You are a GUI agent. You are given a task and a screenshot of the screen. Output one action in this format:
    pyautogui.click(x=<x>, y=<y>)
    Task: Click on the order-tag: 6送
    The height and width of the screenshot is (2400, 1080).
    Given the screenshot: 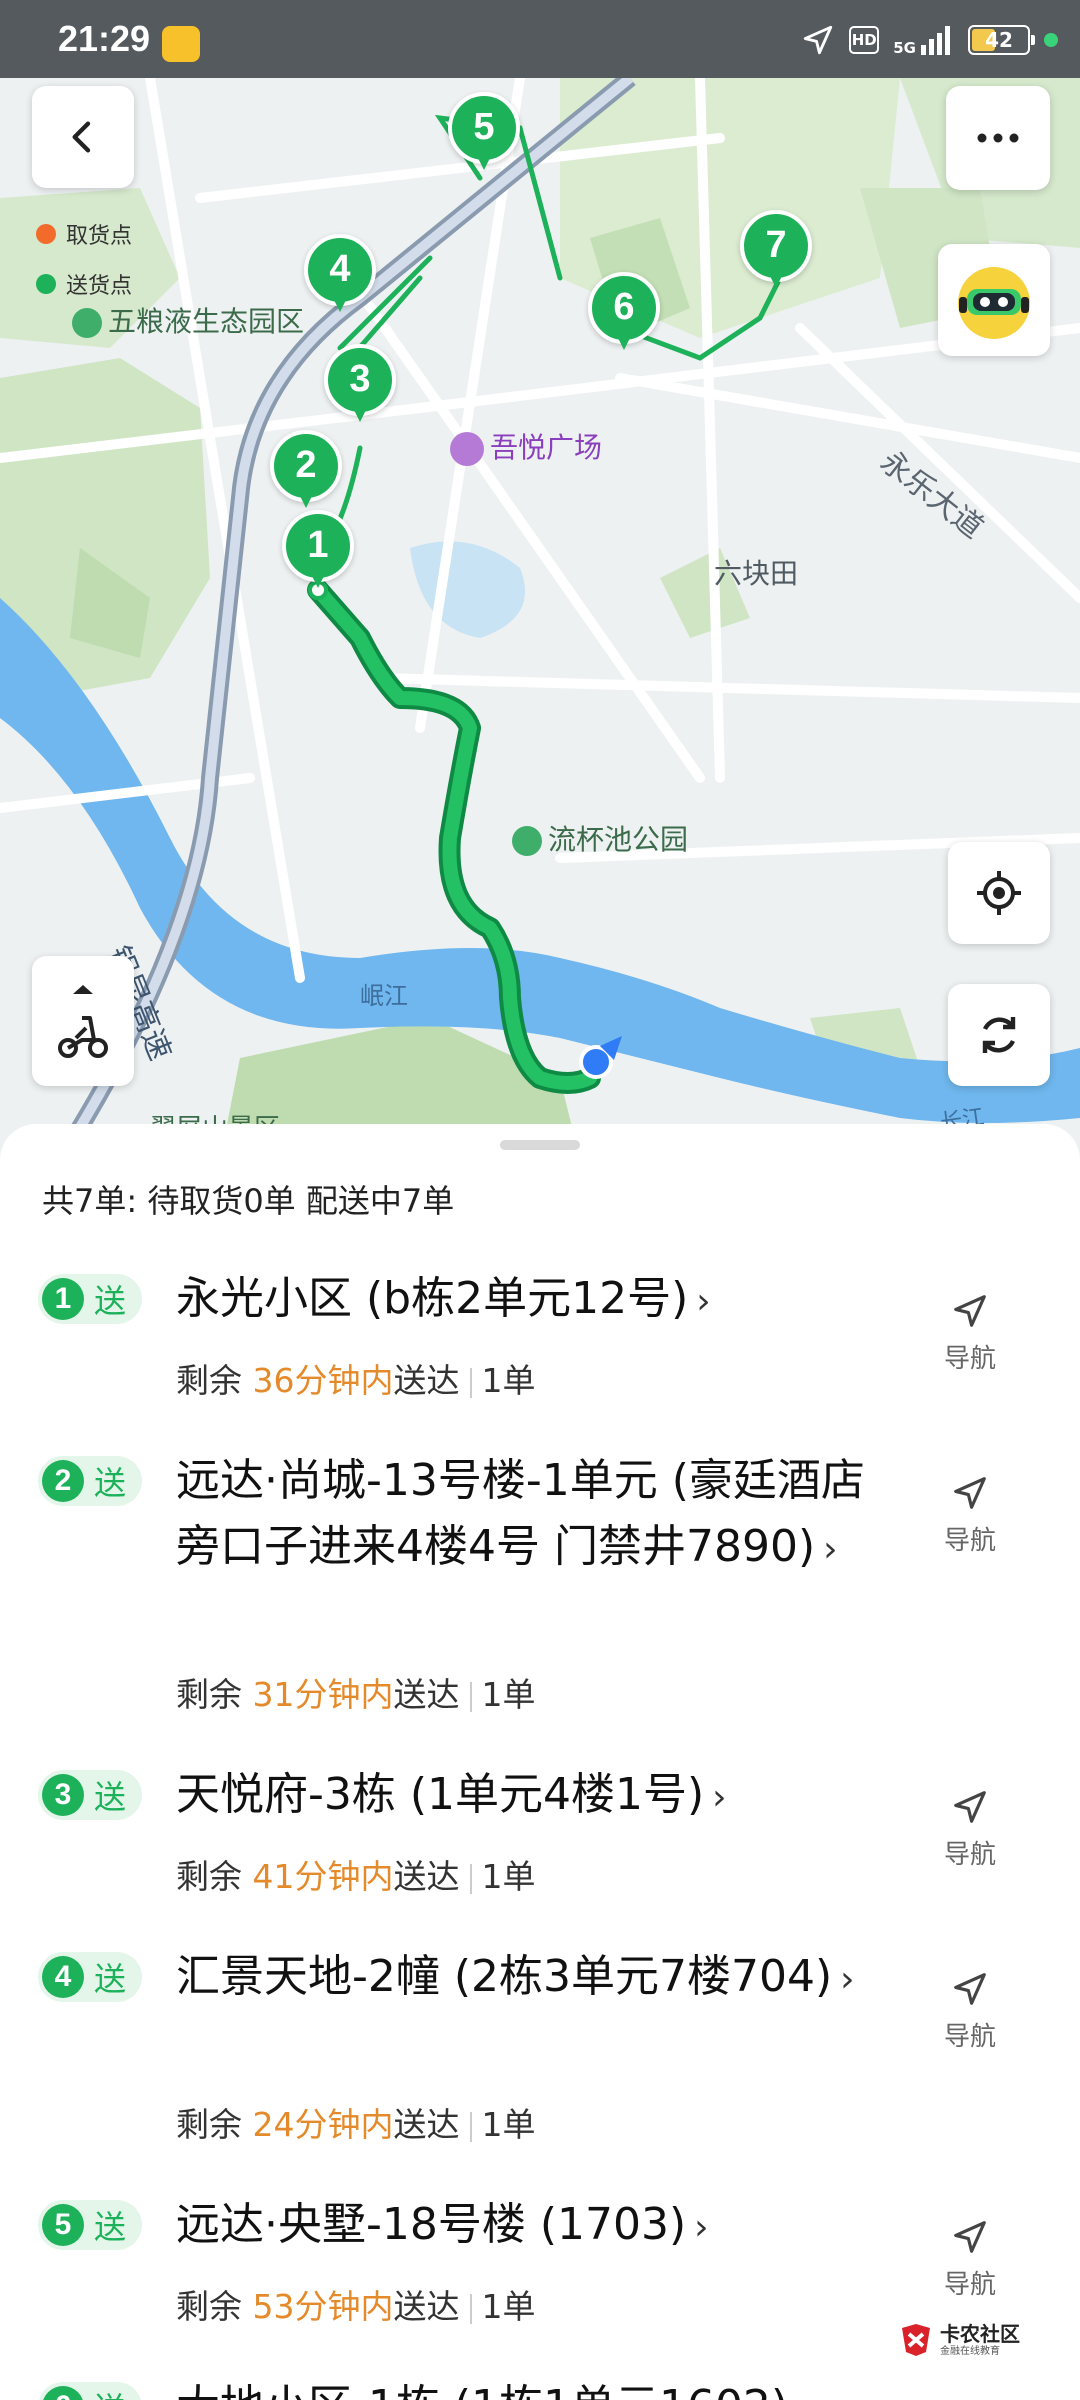 What is the action you would take?
    pyautogui.click(x=90, y=2391)
    